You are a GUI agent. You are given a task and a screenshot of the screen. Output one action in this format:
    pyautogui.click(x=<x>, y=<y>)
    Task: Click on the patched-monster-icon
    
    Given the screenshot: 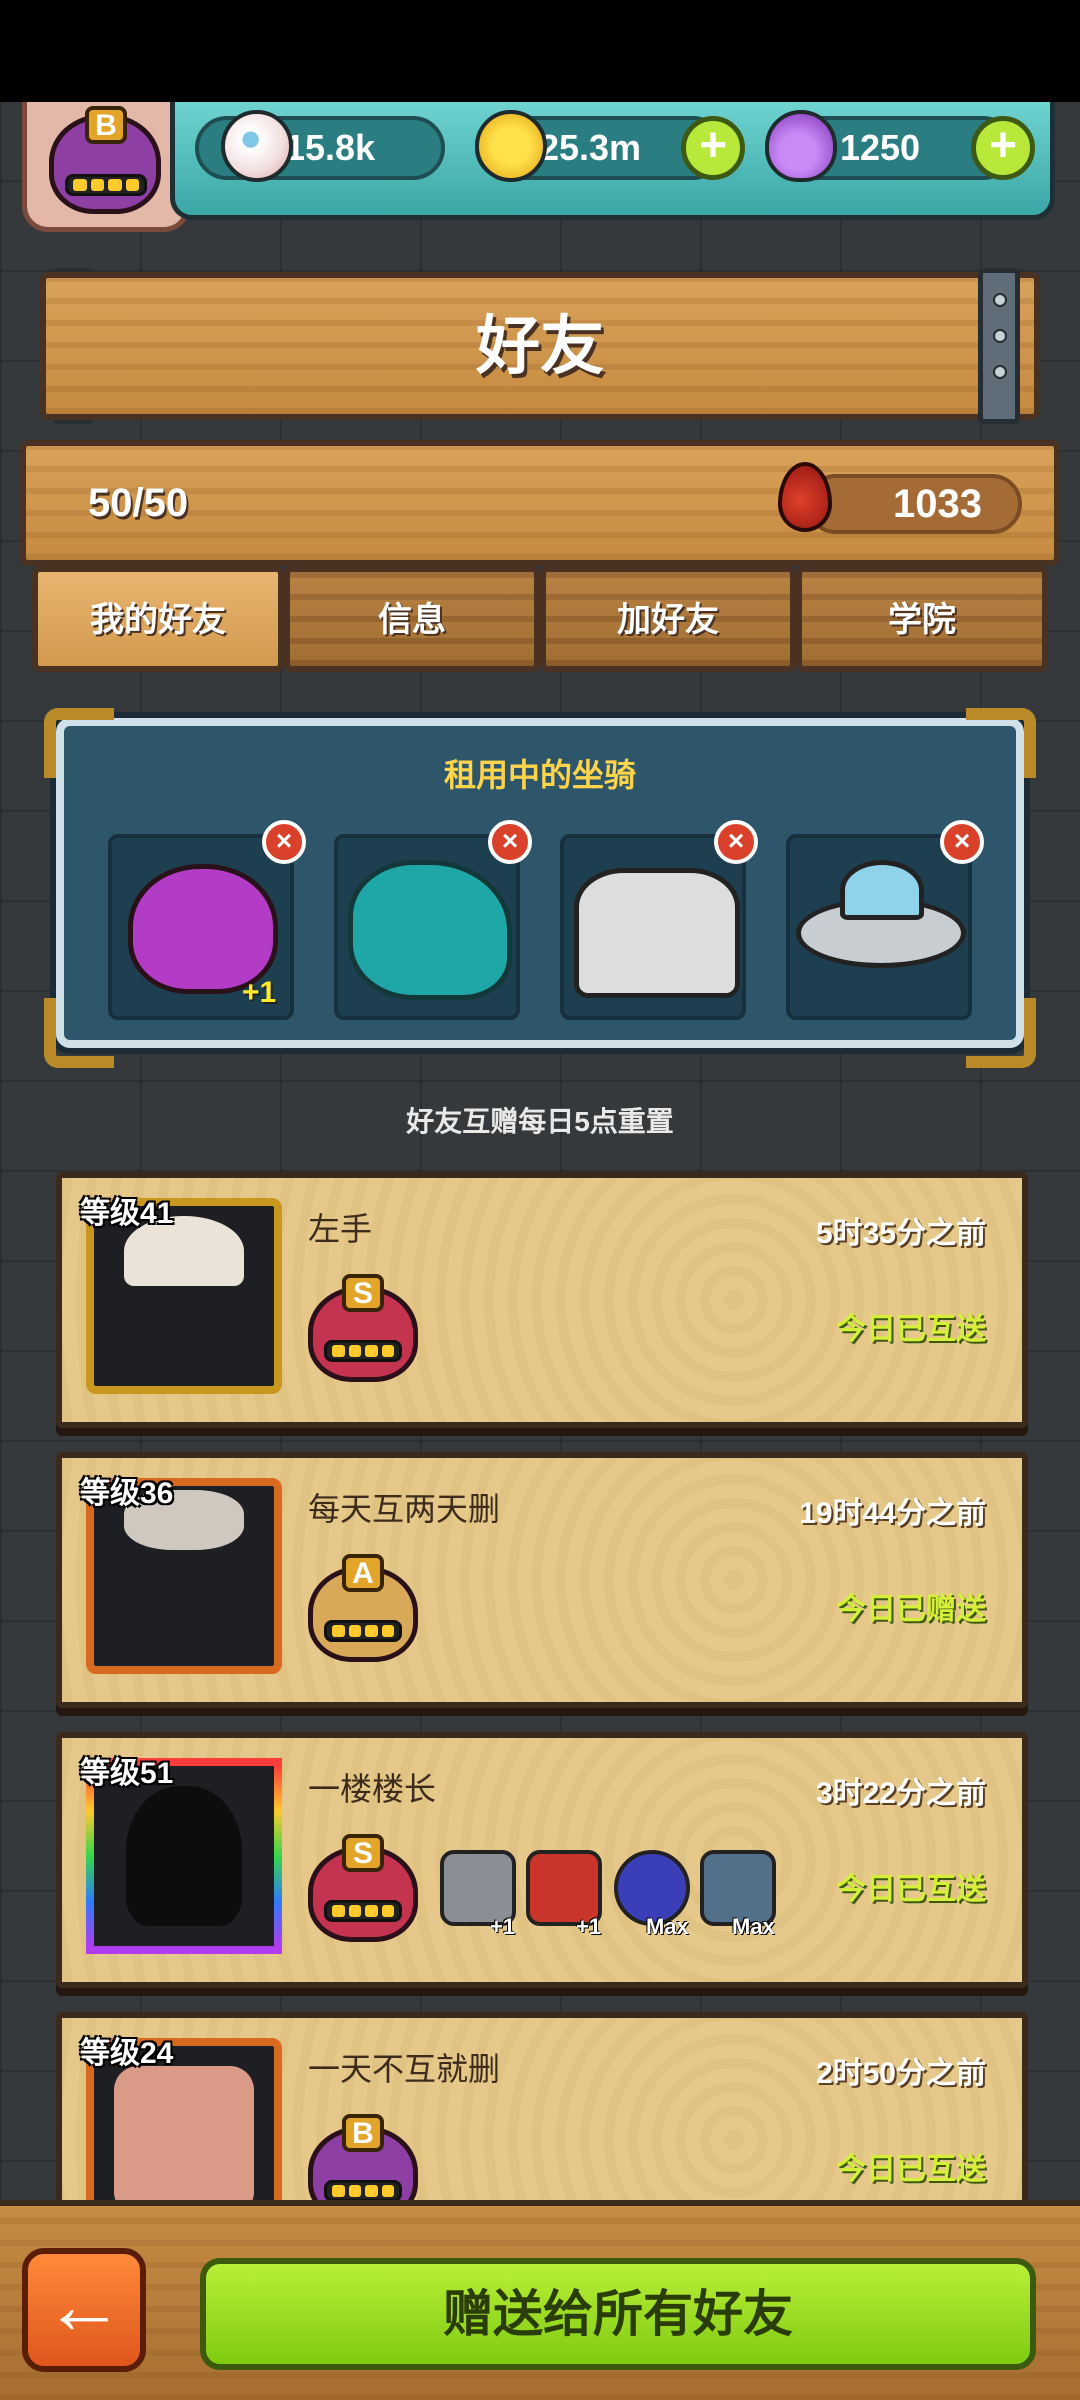 What is the action you would take?
    pyautogui.click(x=184, y=2141)
    